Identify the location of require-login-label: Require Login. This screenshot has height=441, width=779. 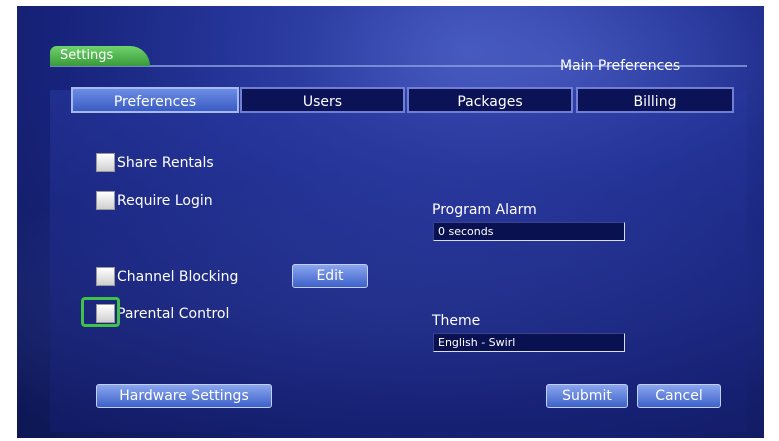
(165, 200).